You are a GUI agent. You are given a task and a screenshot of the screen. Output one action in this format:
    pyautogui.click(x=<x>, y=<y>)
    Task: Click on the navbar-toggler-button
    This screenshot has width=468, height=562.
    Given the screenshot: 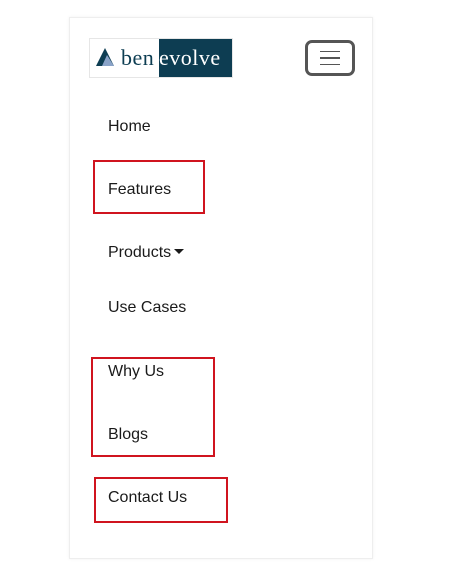 What is the action you would take?
    pyautogui.click(x=330, y=58)
    